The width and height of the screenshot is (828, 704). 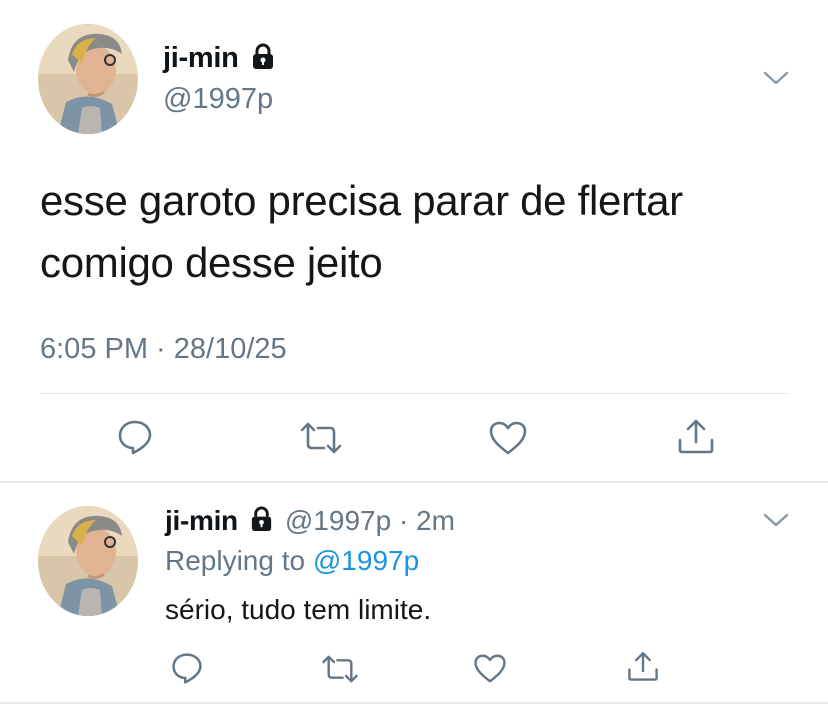 I want to click on author-name-row: ji-min @1997p · 2m, so click(x=310, y=521).